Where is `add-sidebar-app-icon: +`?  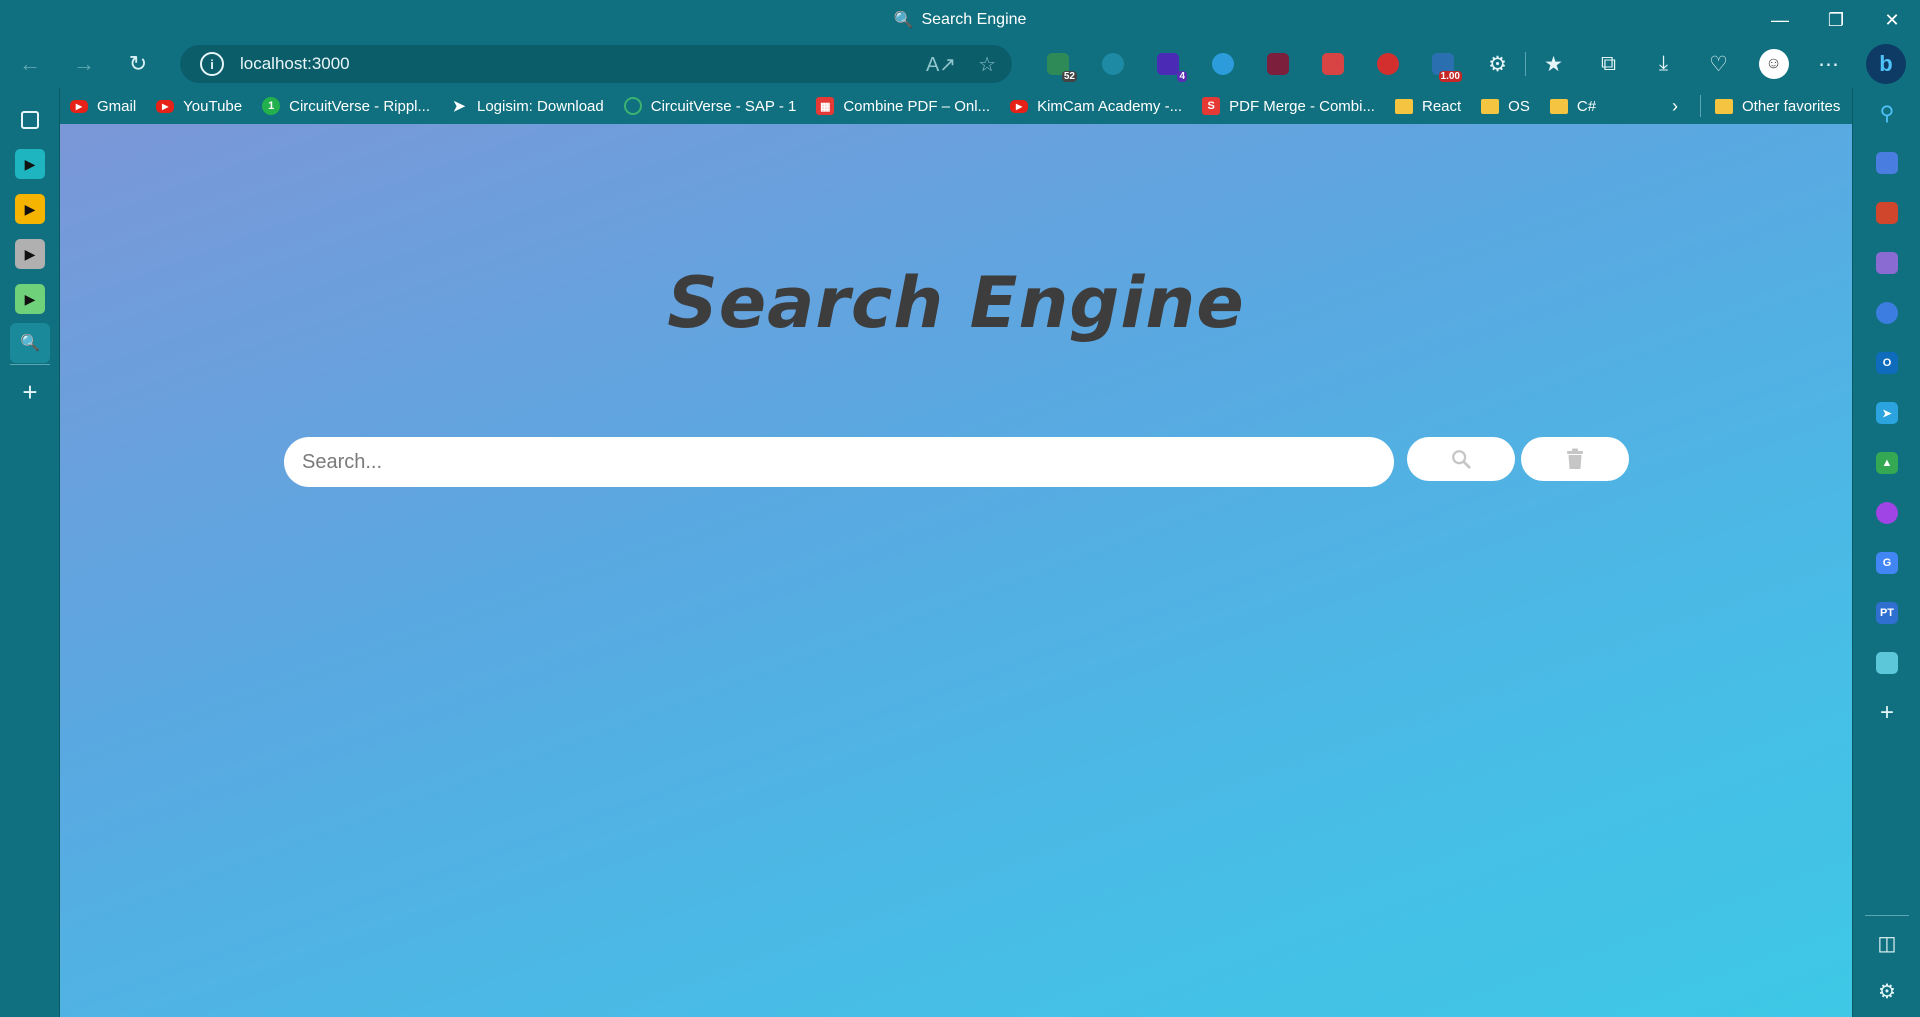 add-sidebar-app-icon: + is located at coordinates (1887, 713).